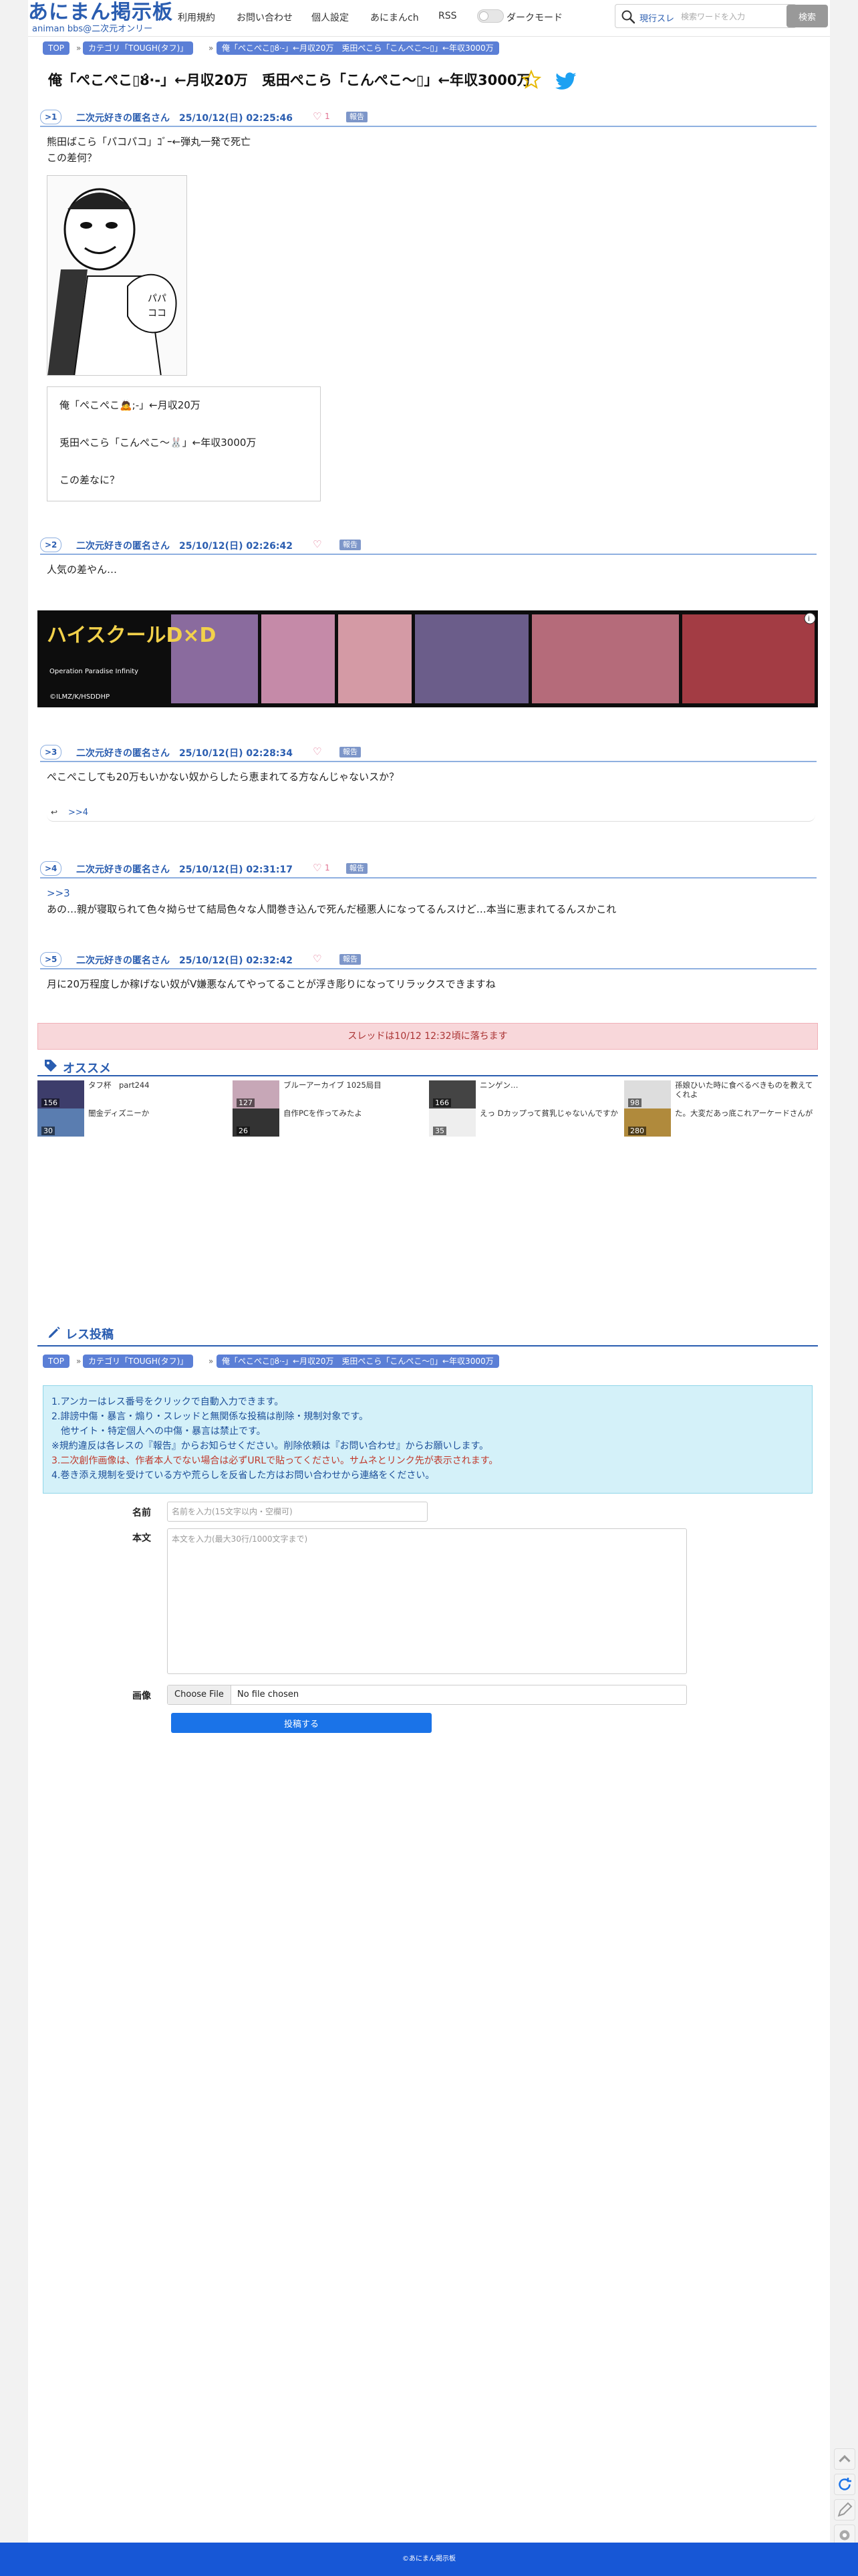  Describe the element at coordinates (427, 1036) in the screenshot. I see `thread-expire-notice: スレッドは10/12 12:32頃に落ちます` at that location.